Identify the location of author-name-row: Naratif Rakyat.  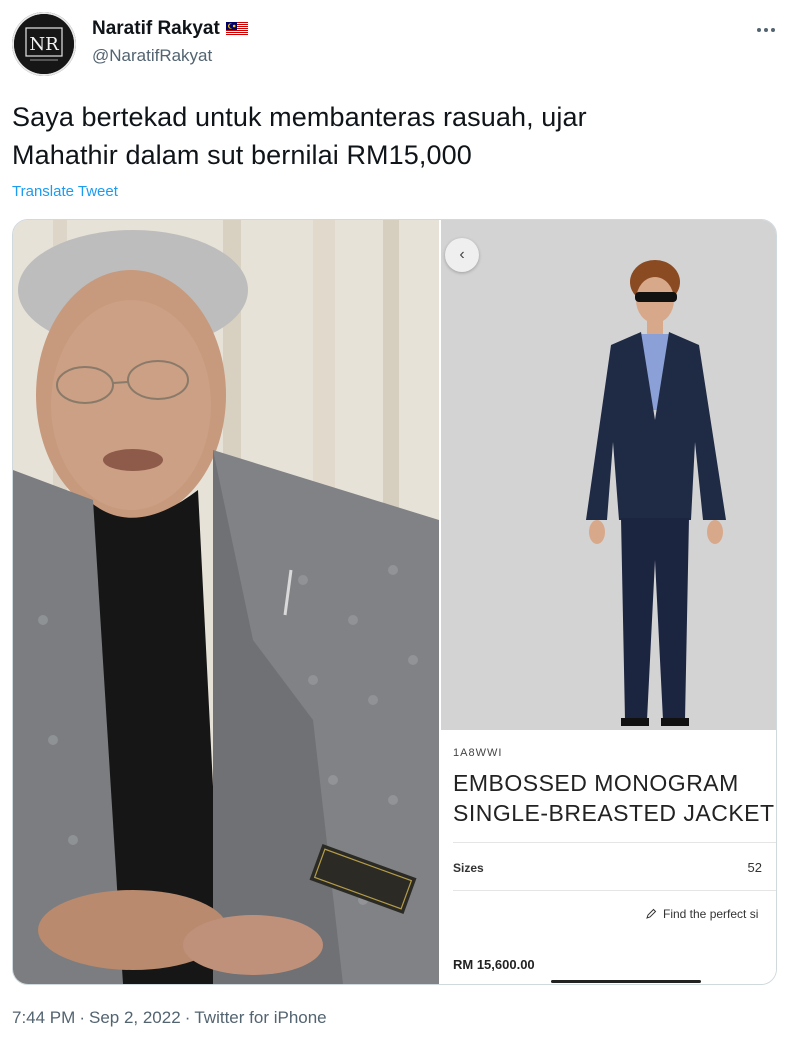
(170, 29).